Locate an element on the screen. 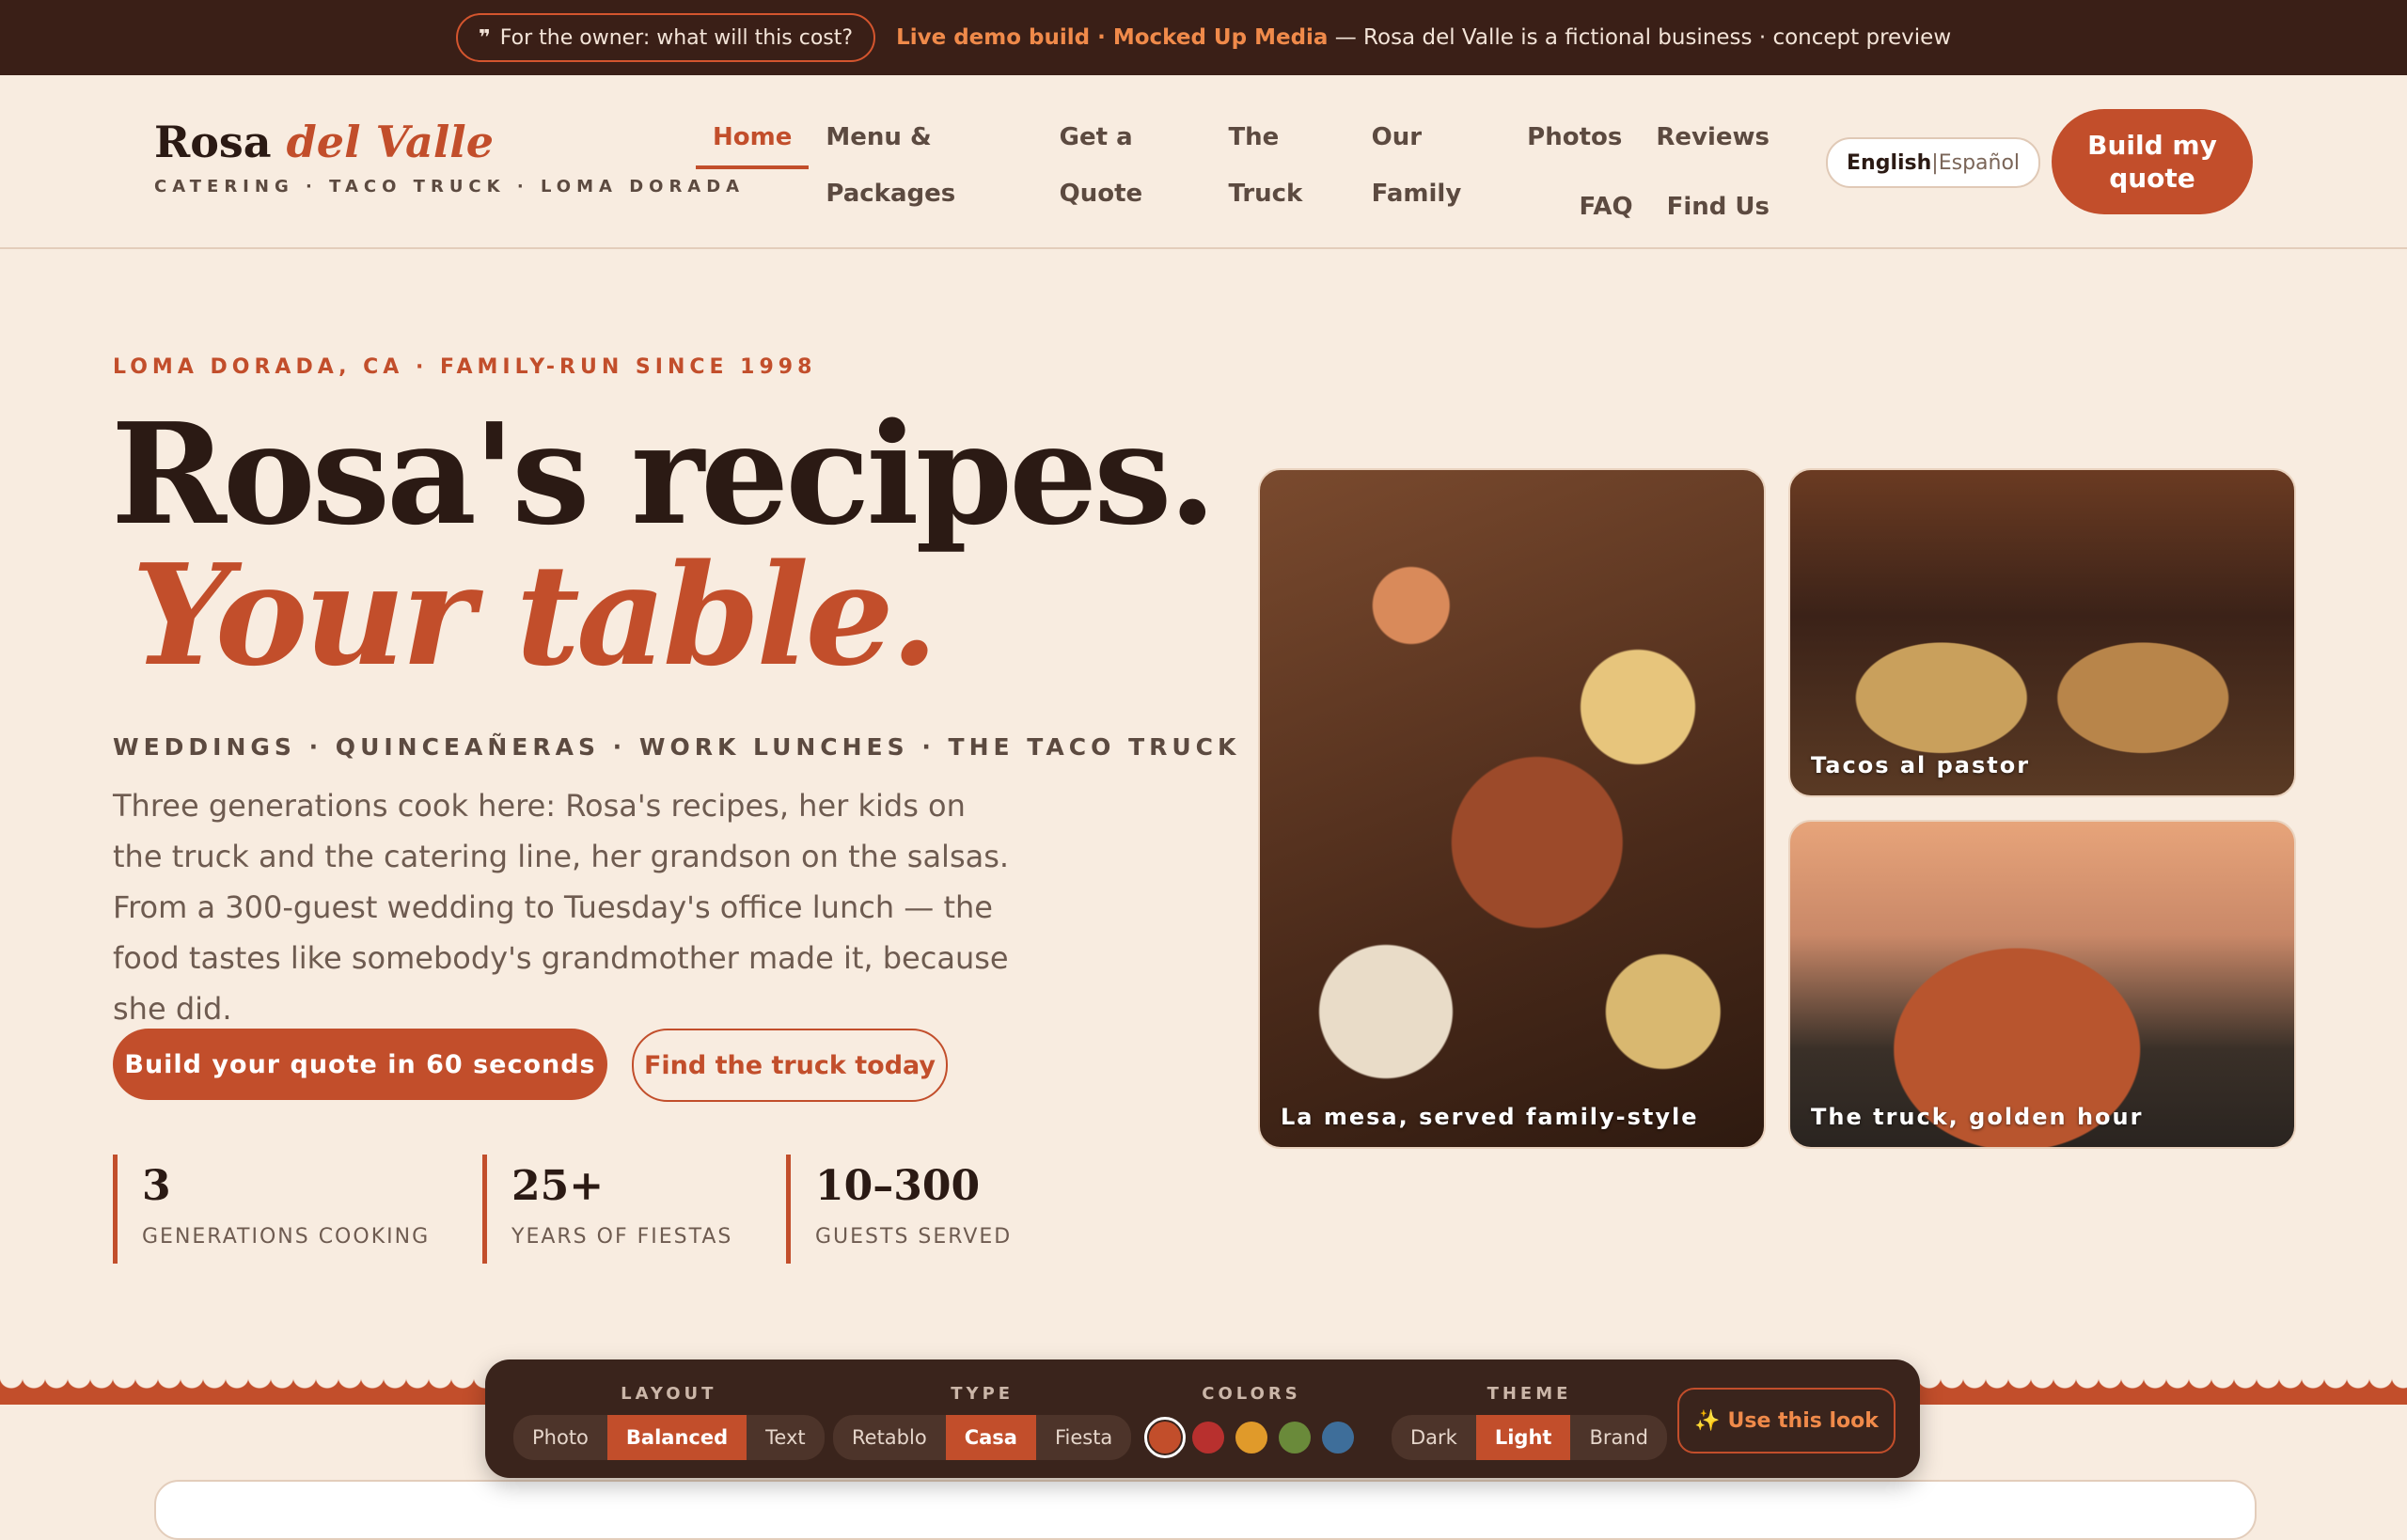 This screenshot has width=2407, height=1540. type-label: TYPE is located at coordinates (983, 1394).